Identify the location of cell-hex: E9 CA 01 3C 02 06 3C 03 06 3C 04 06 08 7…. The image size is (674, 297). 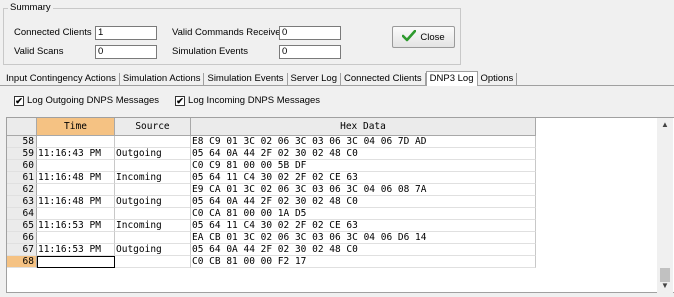
(363, 190).